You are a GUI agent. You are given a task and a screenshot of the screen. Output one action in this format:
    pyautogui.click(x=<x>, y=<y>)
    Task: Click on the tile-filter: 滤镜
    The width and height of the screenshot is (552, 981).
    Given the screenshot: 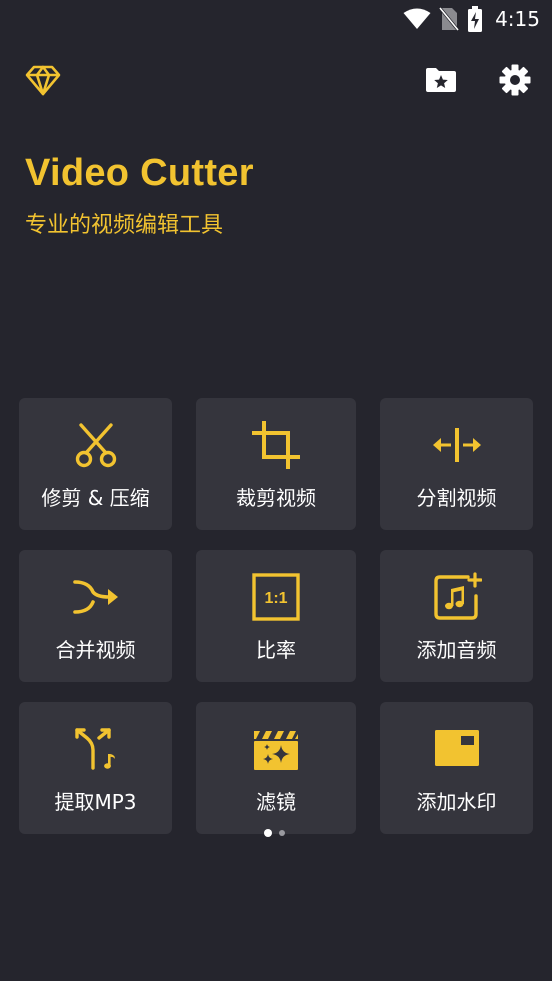 What is the action you would take?
    pyautogui.click(x=276, y=768)
    